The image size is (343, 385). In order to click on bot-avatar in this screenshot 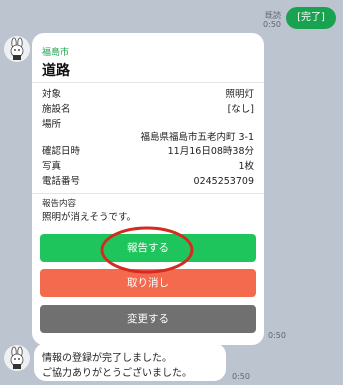, I will do `click(17, 49)`.